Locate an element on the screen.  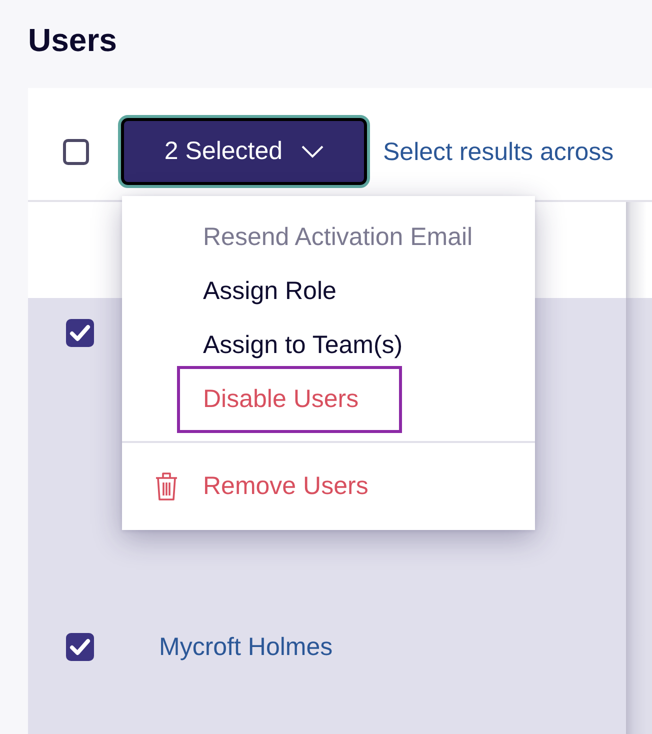
page-title: Users is located at coordinates (72, 40).